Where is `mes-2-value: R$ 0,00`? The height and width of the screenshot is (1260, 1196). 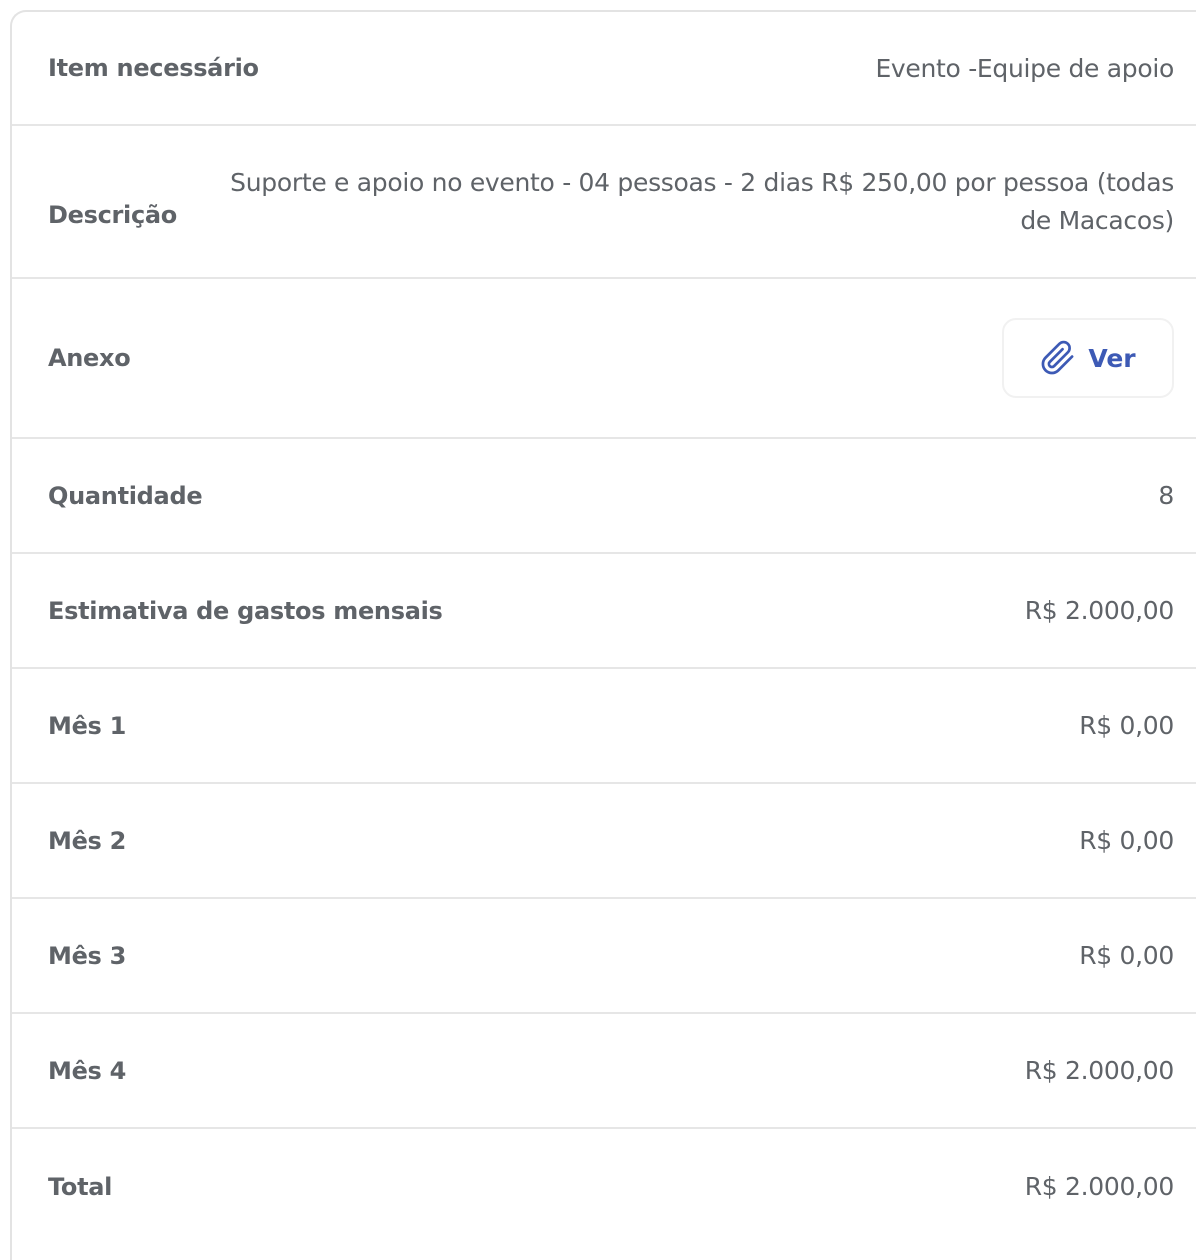 mes-2-value: R$ 0,00 is located at coordinates (1126, 840).